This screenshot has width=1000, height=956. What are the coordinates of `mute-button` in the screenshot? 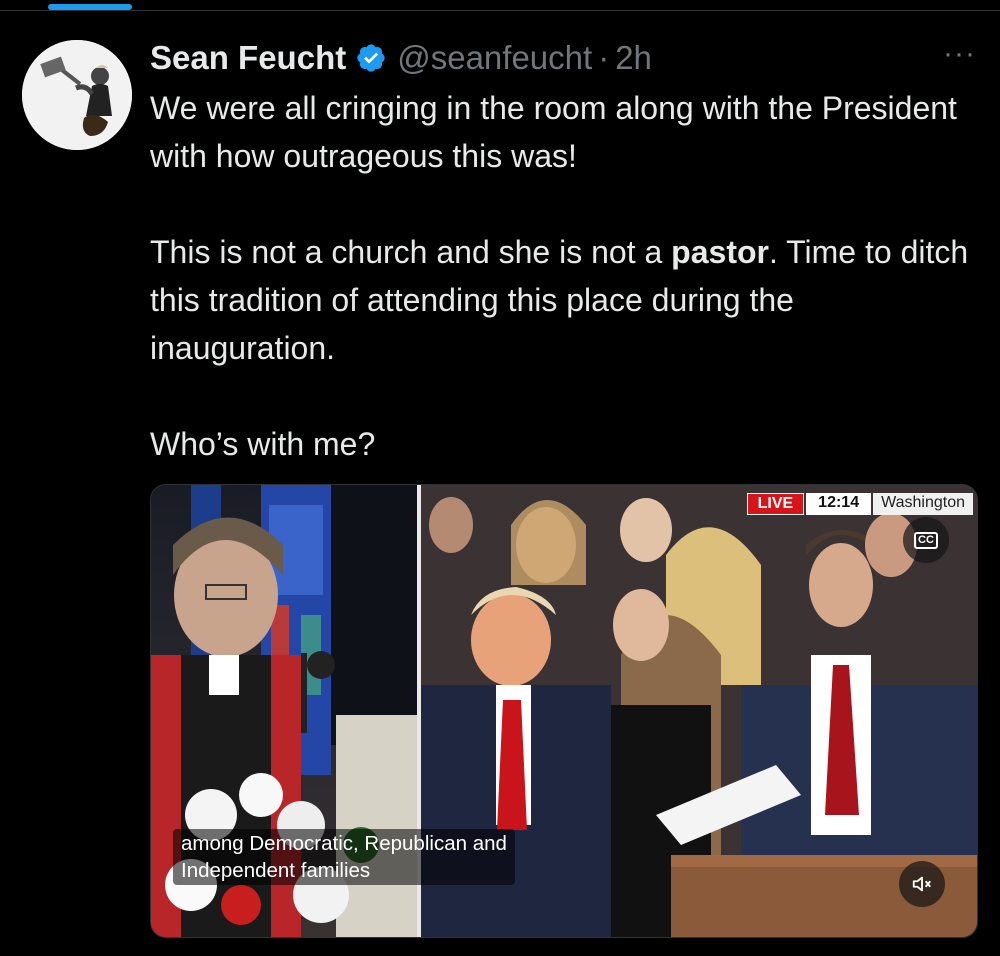 It's located at (922, 884).